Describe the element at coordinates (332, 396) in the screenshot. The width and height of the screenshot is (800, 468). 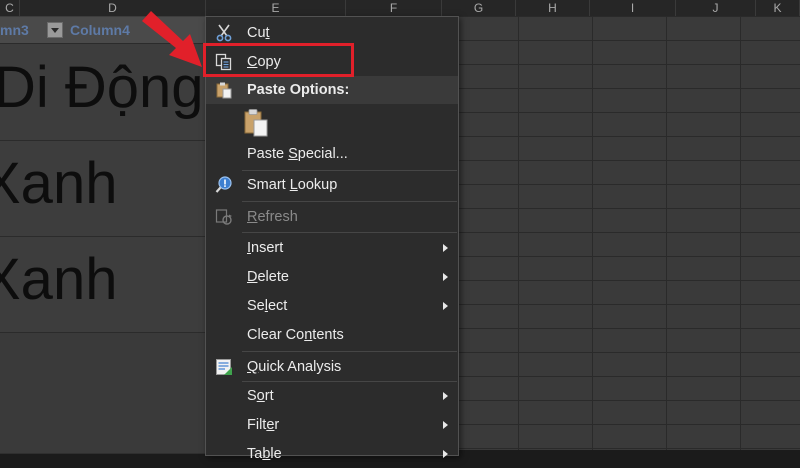
I see `menu-item-sort: Sort` at that location.